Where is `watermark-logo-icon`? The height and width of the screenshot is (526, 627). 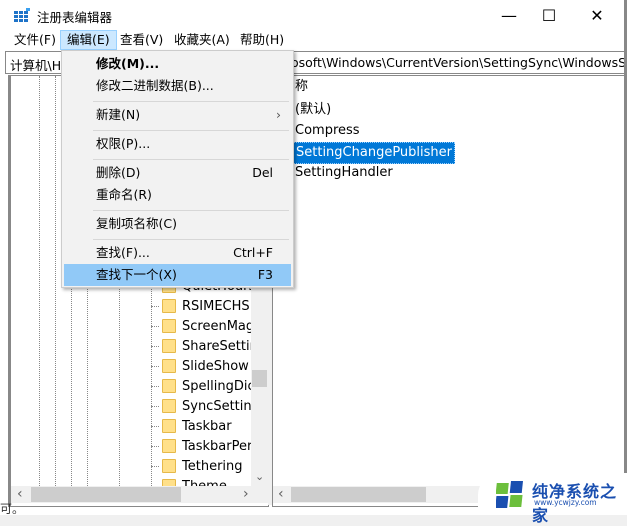 watermark-logo-icon is located at coordinates (509, 494).